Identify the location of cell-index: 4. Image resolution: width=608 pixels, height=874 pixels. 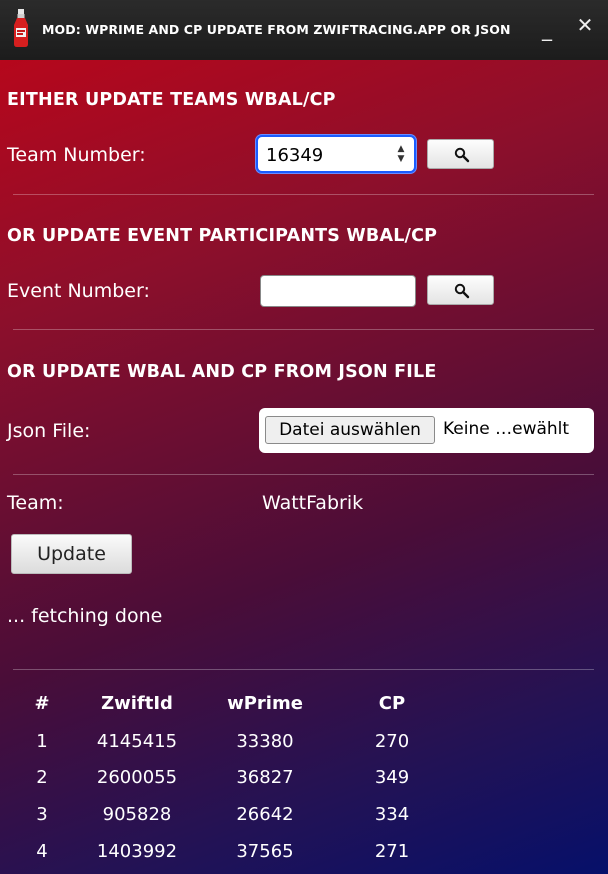
(42, 851).